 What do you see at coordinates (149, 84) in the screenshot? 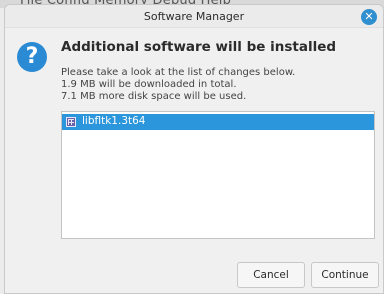
I see `info-line-2: 1.9 MB will be downloaded in total.` at bounding box center [149, 84].